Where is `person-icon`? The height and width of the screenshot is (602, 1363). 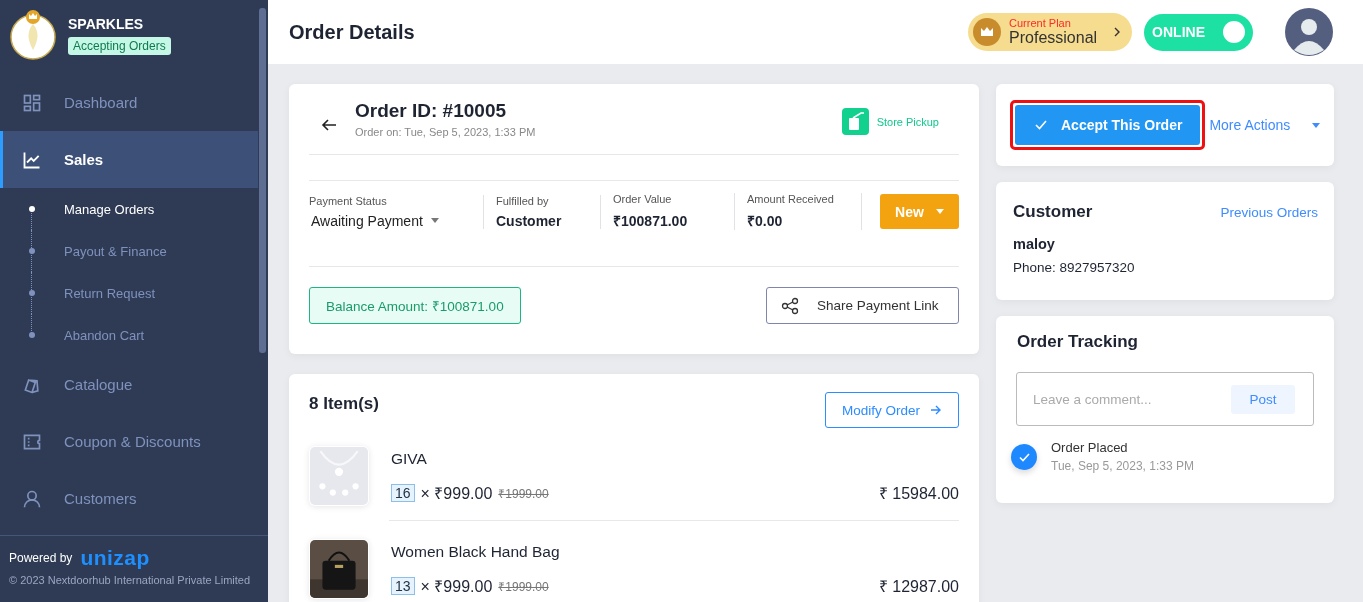
person-icon is located at coordinates (32, 498).